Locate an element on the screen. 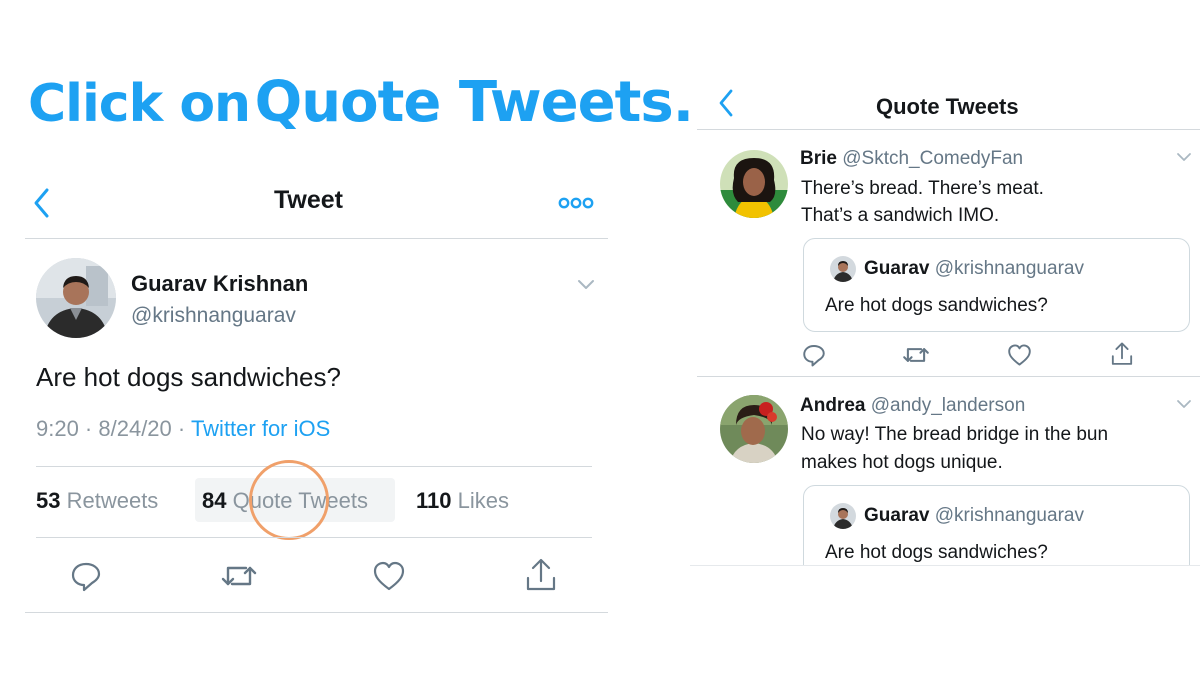 The height and width of the screenshot is (675, 1200). likes-label: Likes is located at coordinates (480, 500).